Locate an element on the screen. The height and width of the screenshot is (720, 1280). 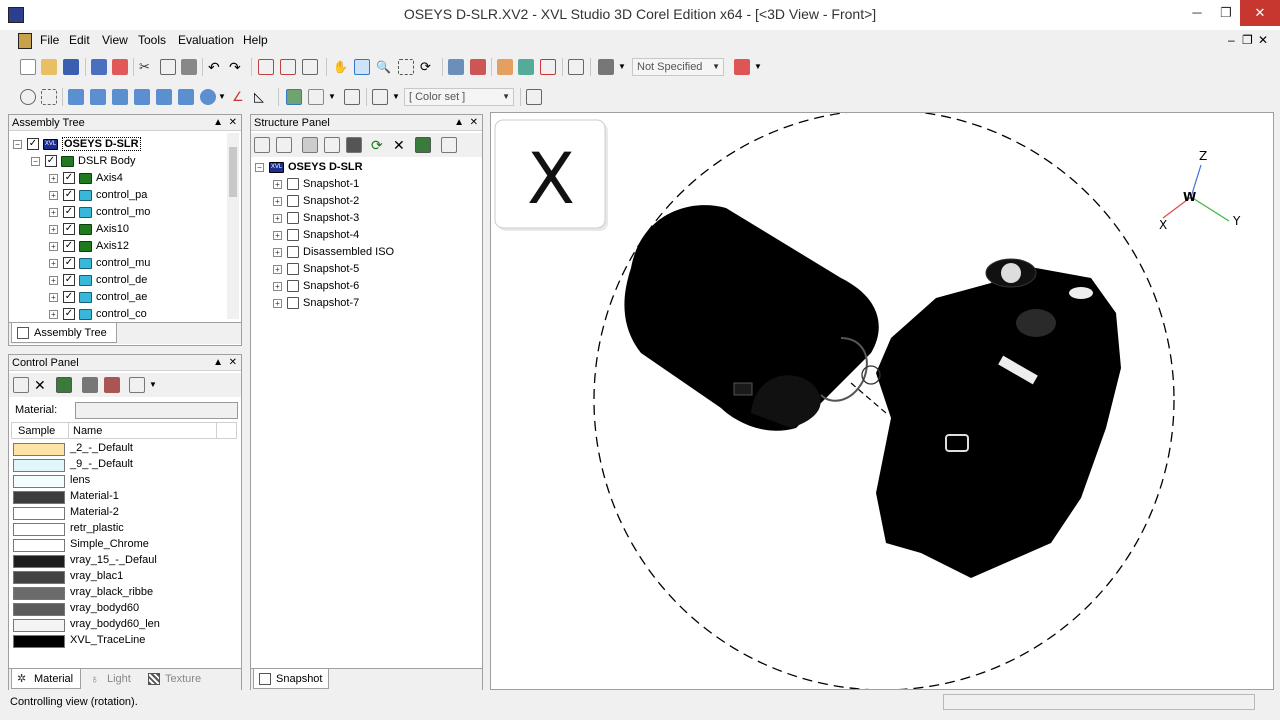
snapshot-item: + Snapshot-1 is located at coordinates (316, 184).